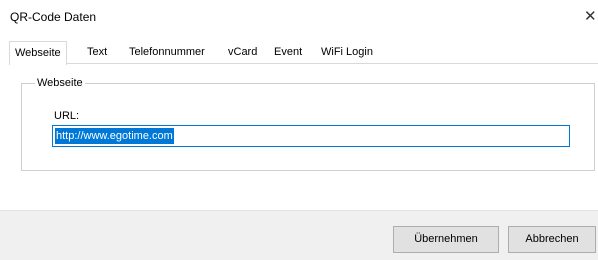 This screenshot has width=598, height=260. Describe the element at coordinates (242, 52) in the screenshot. I see `tab-vcard: vCard` at that location.